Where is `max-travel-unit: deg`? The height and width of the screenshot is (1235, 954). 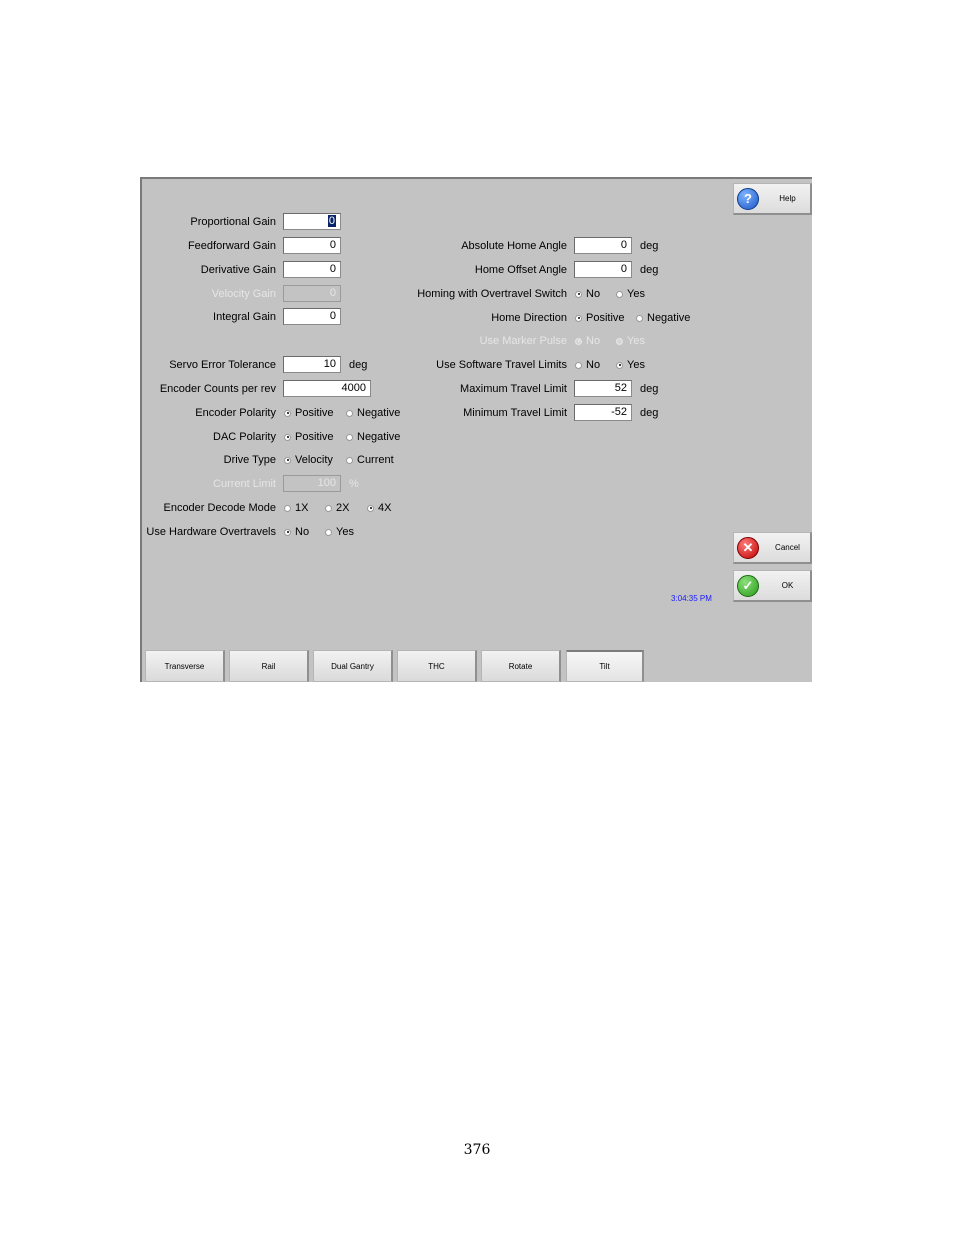
max-travel-unit: deg is located at coordinates (649, 389).